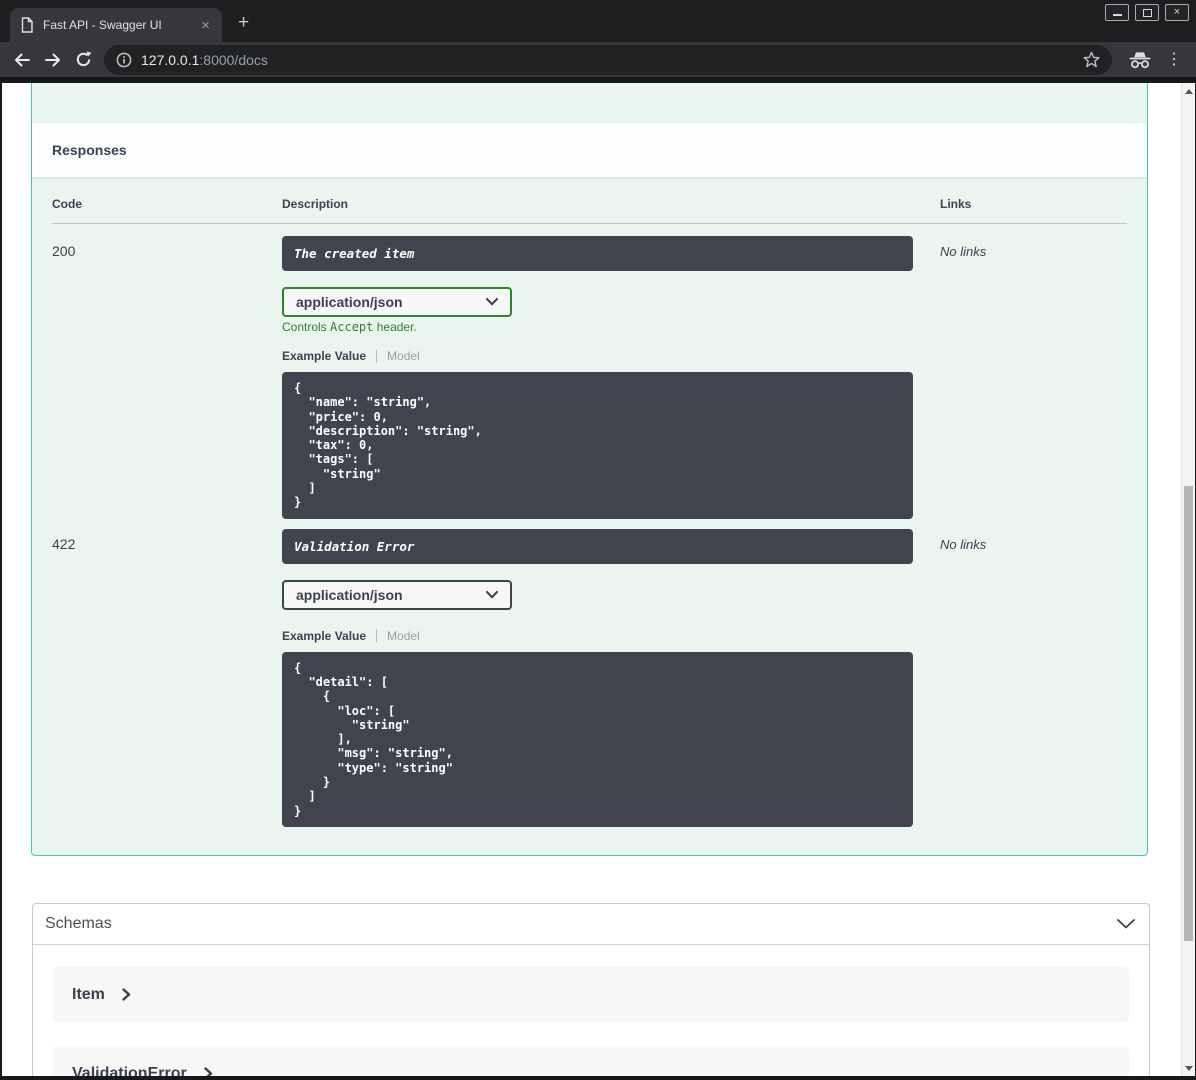  Describe the element at coordinates (598, 21) in the screenshot. I see `browser-titlebar: Fast API - Swagger UI × + ×` at that location.